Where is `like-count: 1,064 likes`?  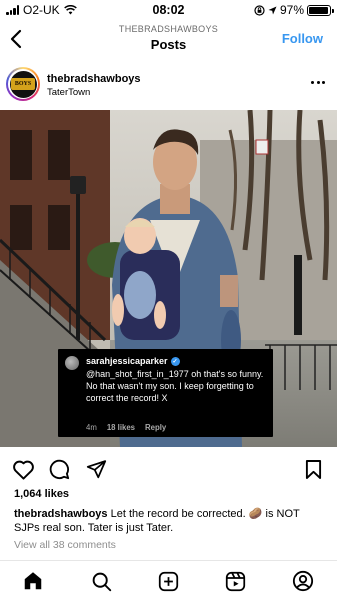
like-count: 1,064 likes is located at coordinates (41, 494).